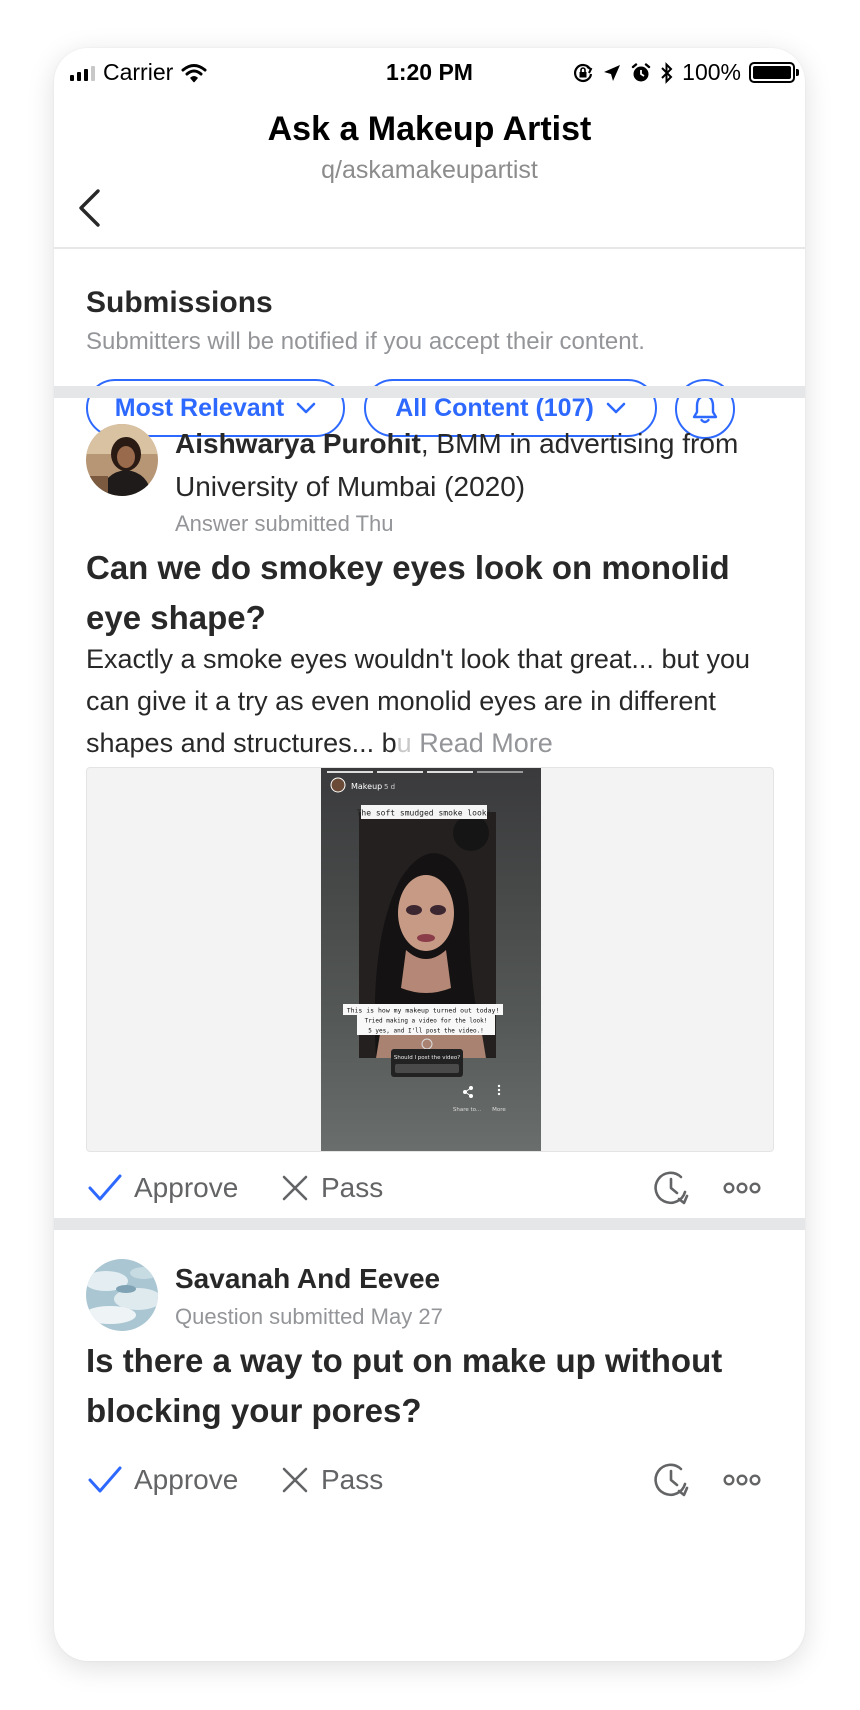 The height and width of the screenshot is (1710, 860). I want to click on story-age: 5 d, so click(389, 787).